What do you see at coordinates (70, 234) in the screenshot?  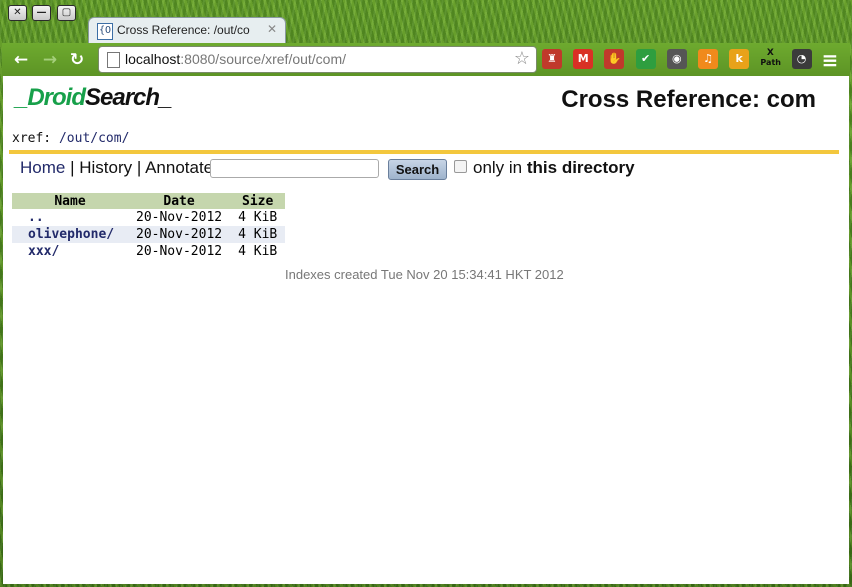 I see `entry-name-link: olivephone/` at bounding box center [70, 234].